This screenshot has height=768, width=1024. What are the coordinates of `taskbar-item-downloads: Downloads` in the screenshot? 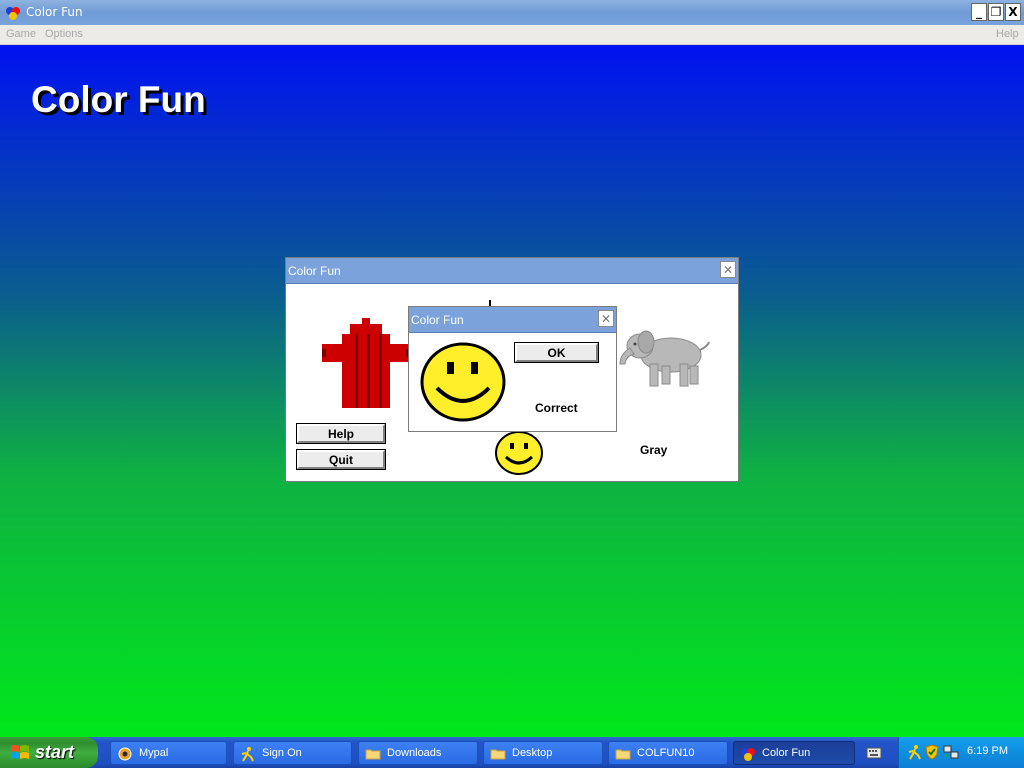 It's located at (418, 753).